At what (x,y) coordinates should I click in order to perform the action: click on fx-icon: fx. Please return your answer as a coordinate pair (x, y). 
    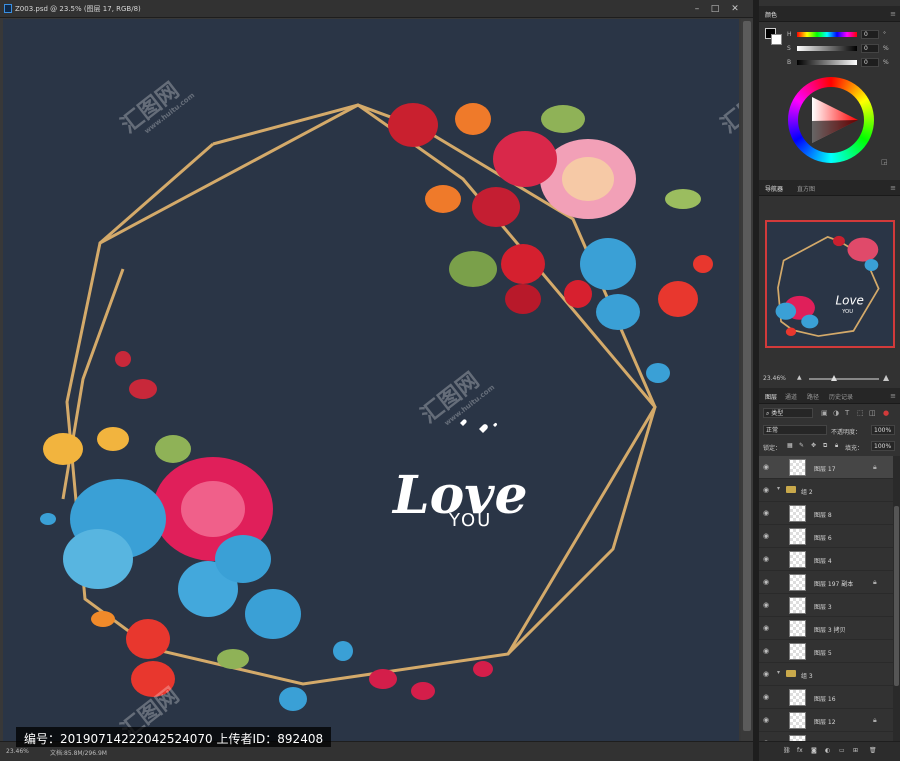
    Looking at the image, I should click on (800, 750).